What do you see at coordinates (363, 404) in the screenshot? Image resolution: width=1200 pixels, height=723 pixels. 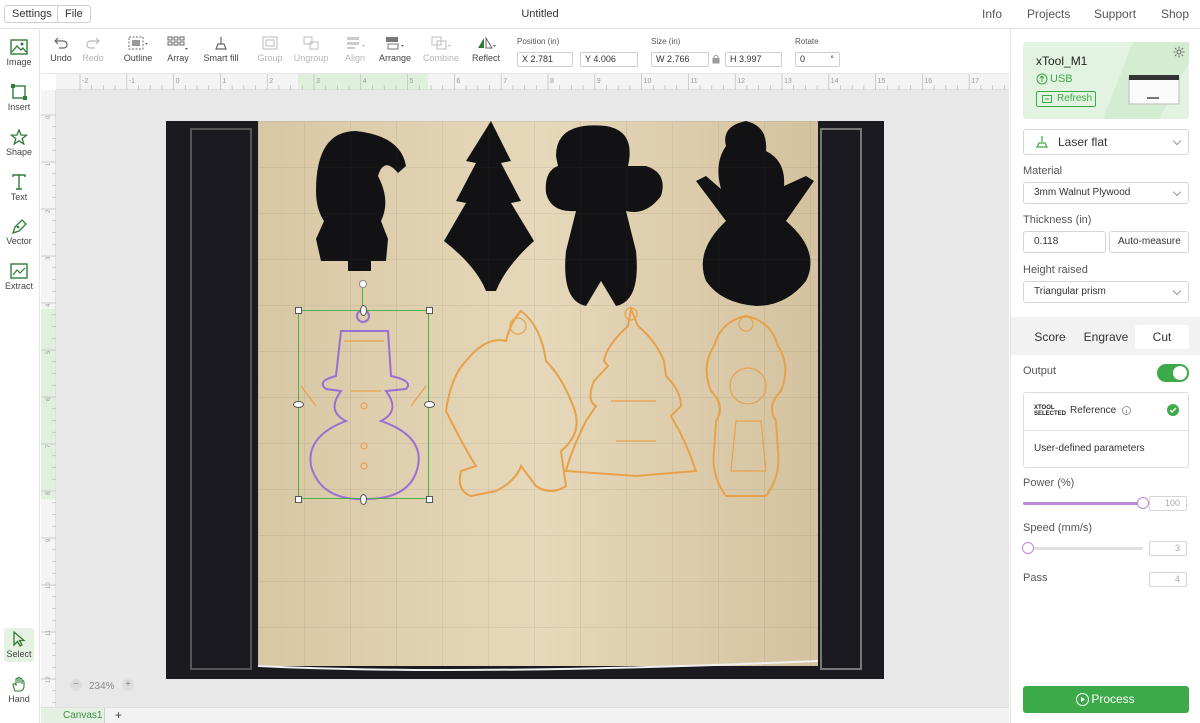 I see `selection-box` at bounding box center [363, 404].